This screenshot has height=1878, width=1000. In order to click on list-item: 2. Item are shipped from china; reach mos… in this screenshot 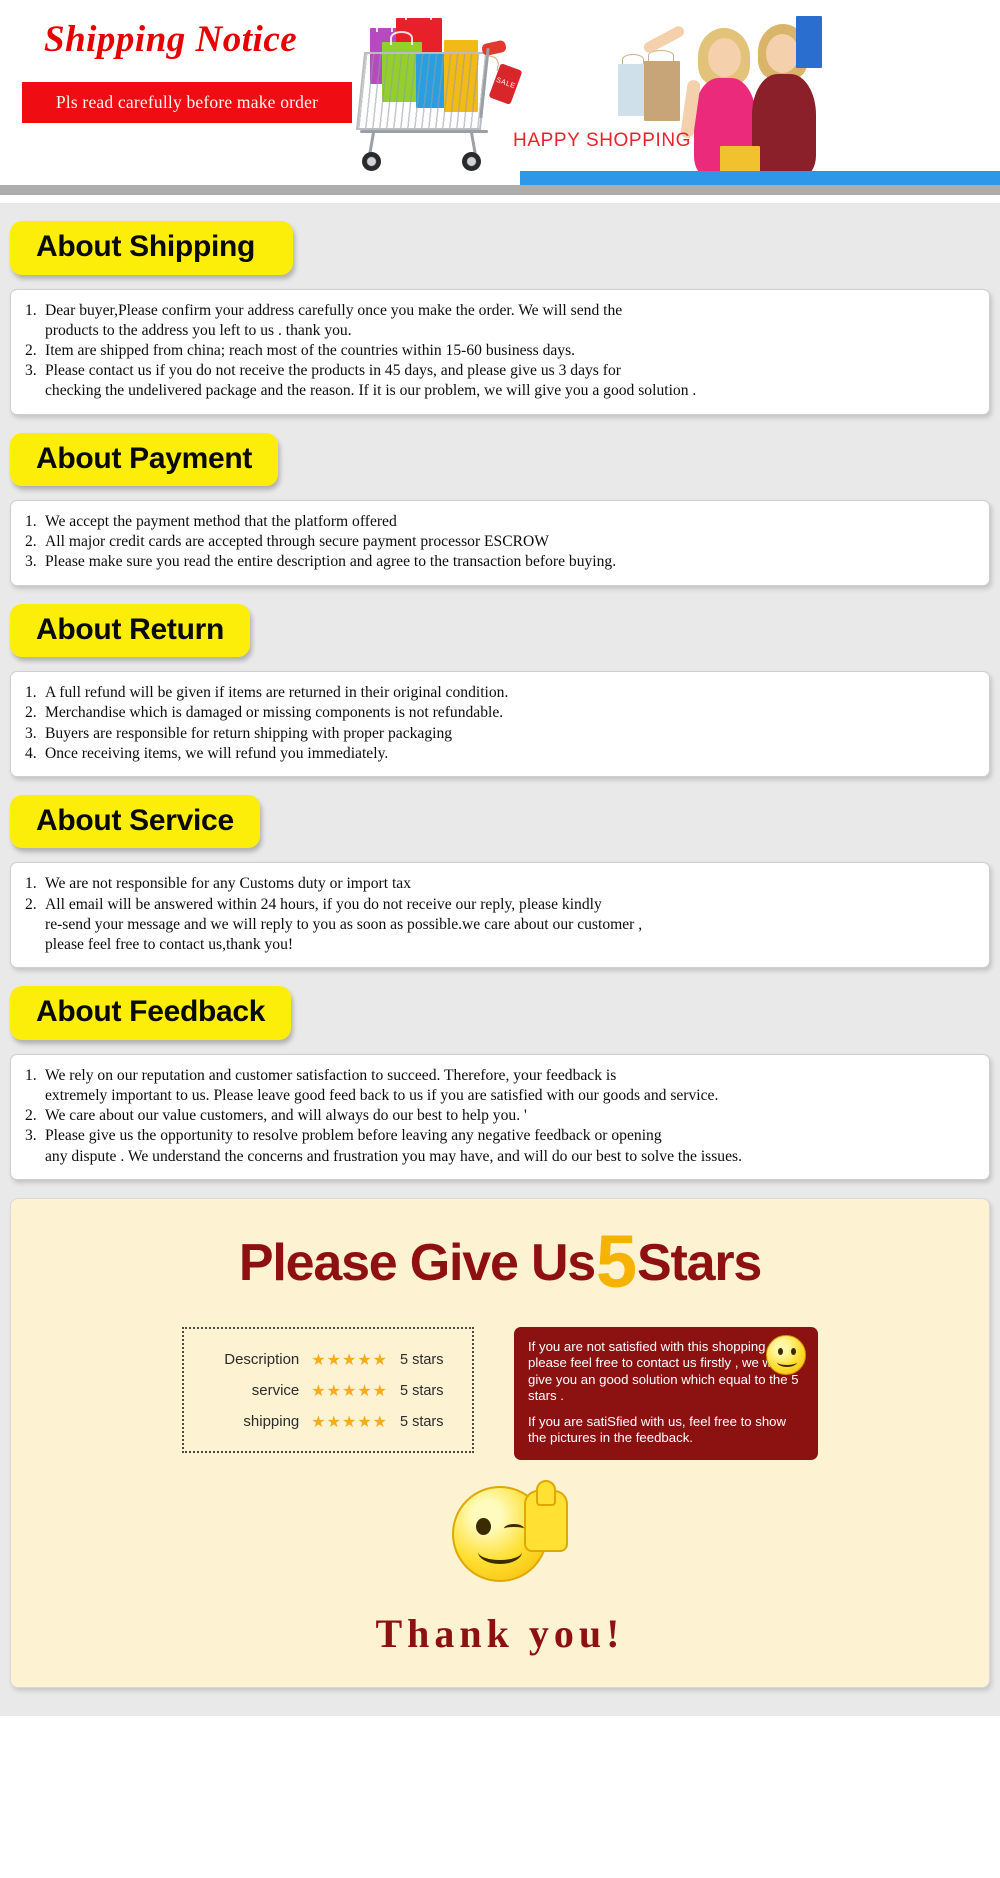, I will do `click(500, 351)`.